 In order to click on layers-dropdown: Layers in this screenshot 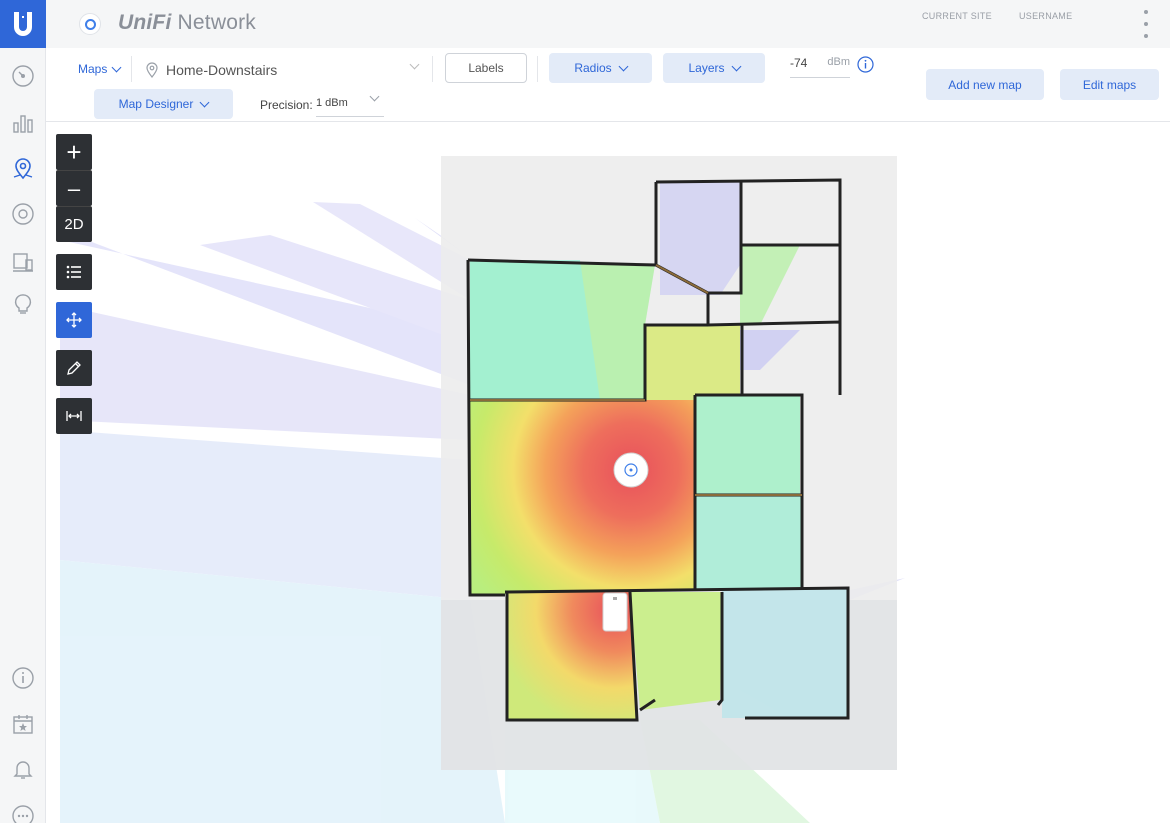, I will do `click(714, 68)`.